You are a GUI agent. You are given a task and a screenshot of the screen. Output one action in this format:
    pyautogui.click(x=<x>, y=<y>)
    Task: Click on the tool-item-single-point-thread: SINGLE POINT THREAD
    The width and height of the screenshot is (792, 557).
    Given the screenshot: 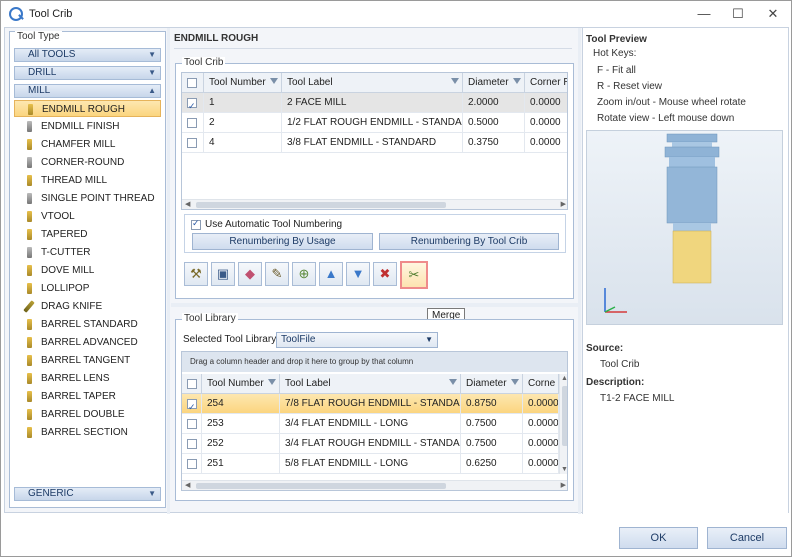 What is the action you would take?
    pyautogui.click(x=87, y=198)
    